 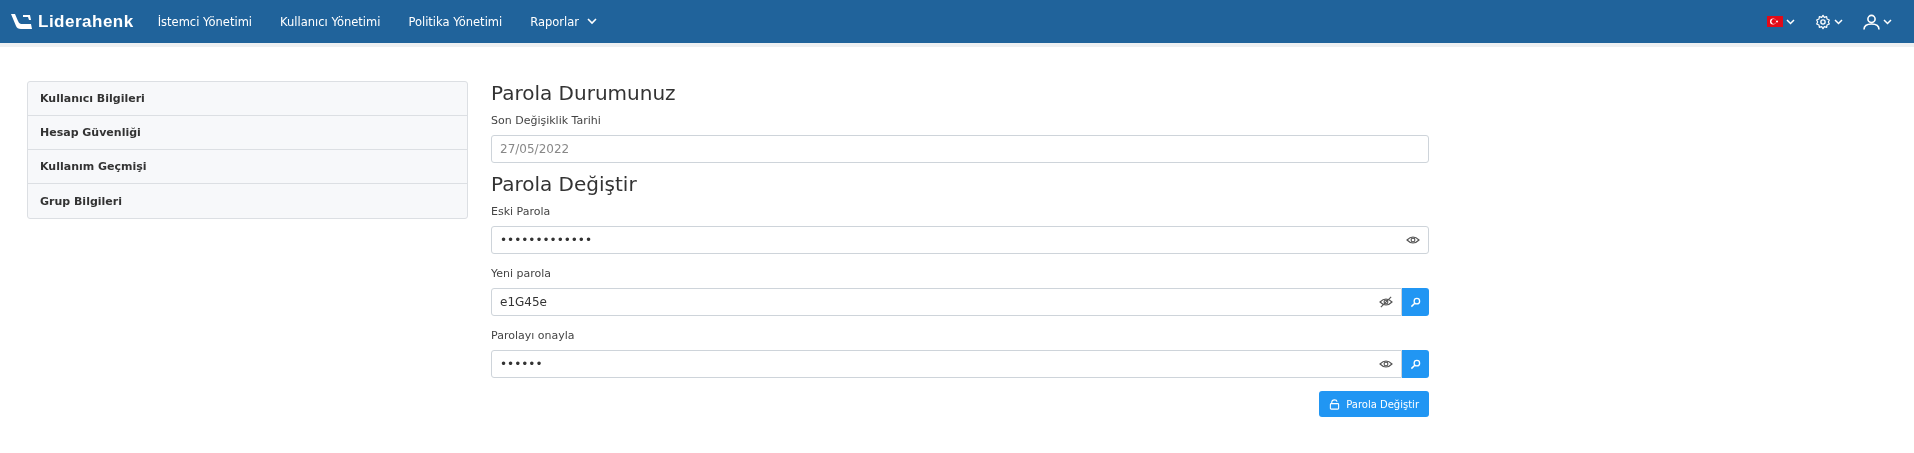 What do you see at coordinates (330, 21) in the screenshot?
I see `nav-link: Kullanıcı Yönetimi` at bounding box center [330, 21].